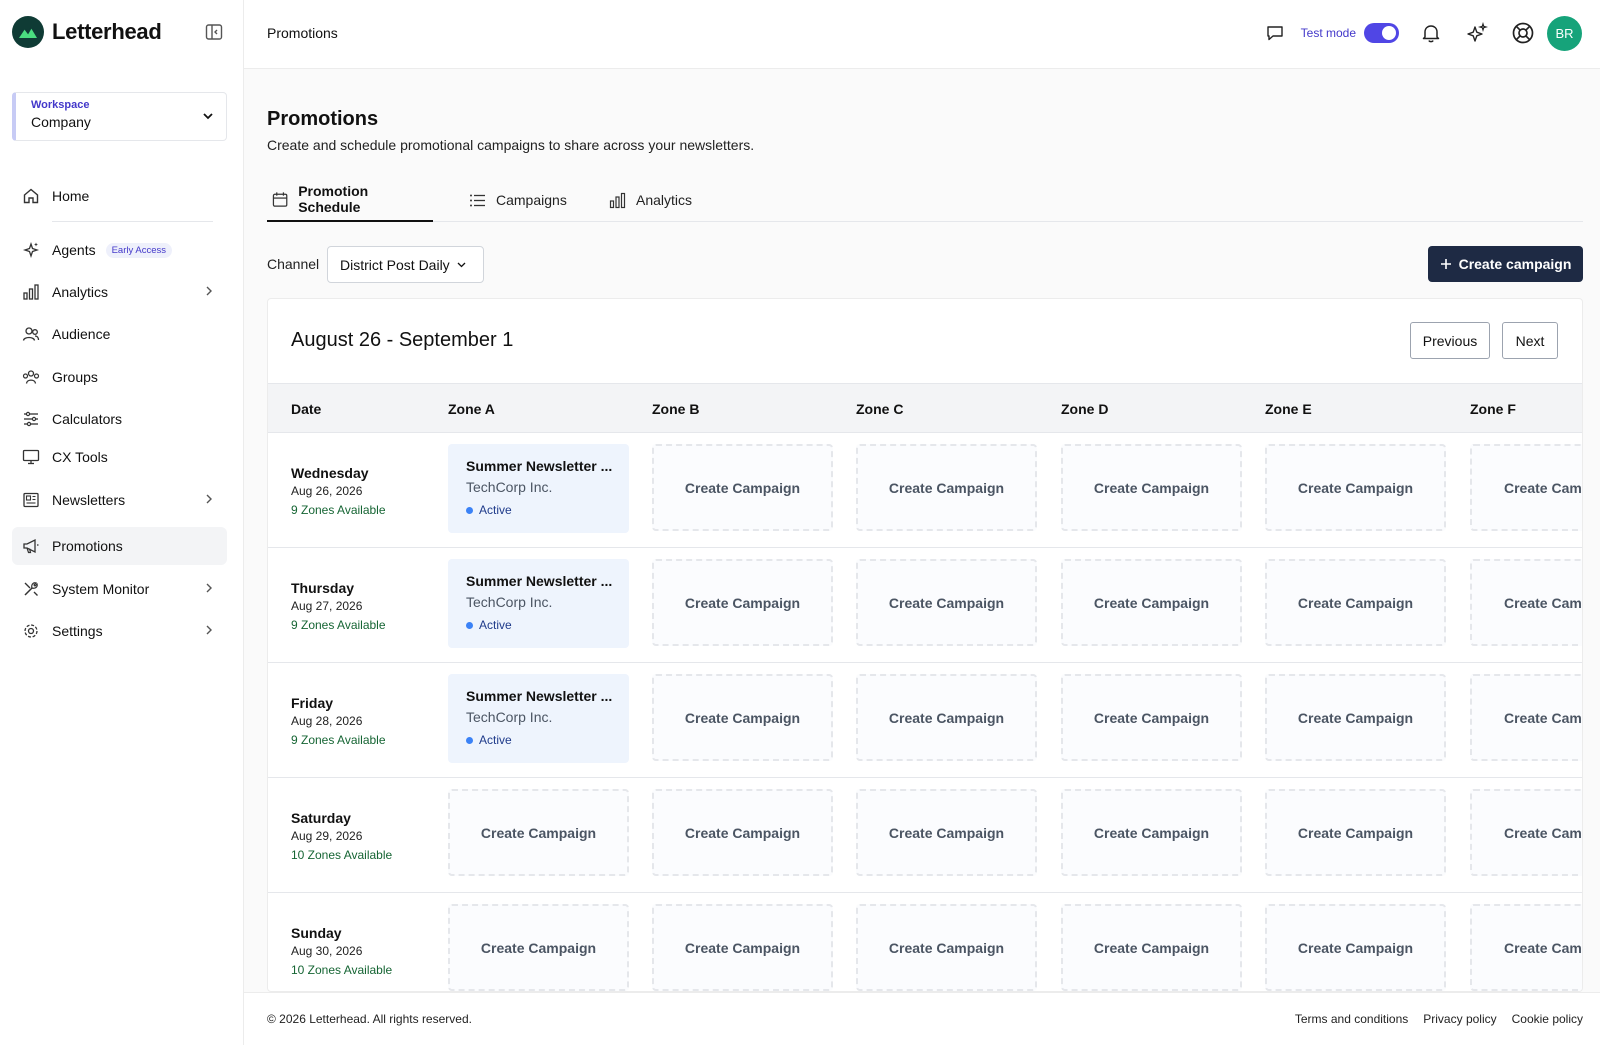  What do you see at coordinates (119, 334) in the screenshot?
I see `sidebar-item-audience: Audience` at bounding box center [119, 334].